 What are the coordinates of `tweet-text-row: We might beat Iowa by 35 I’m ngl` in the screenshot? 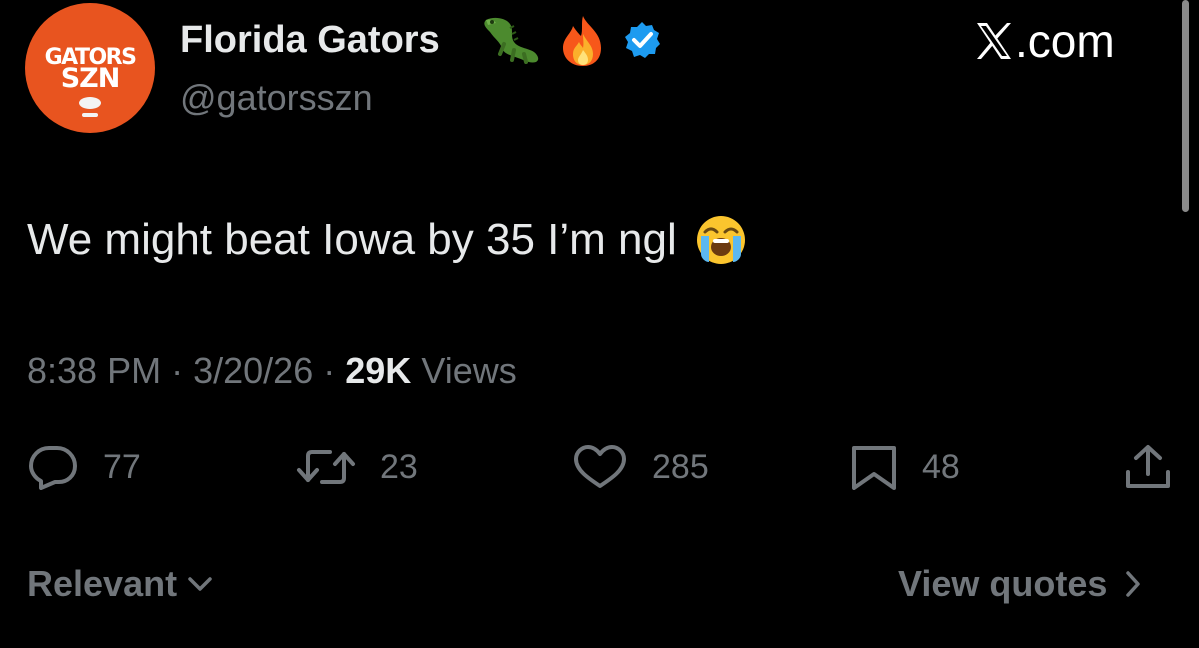 It's located at (387, 240).